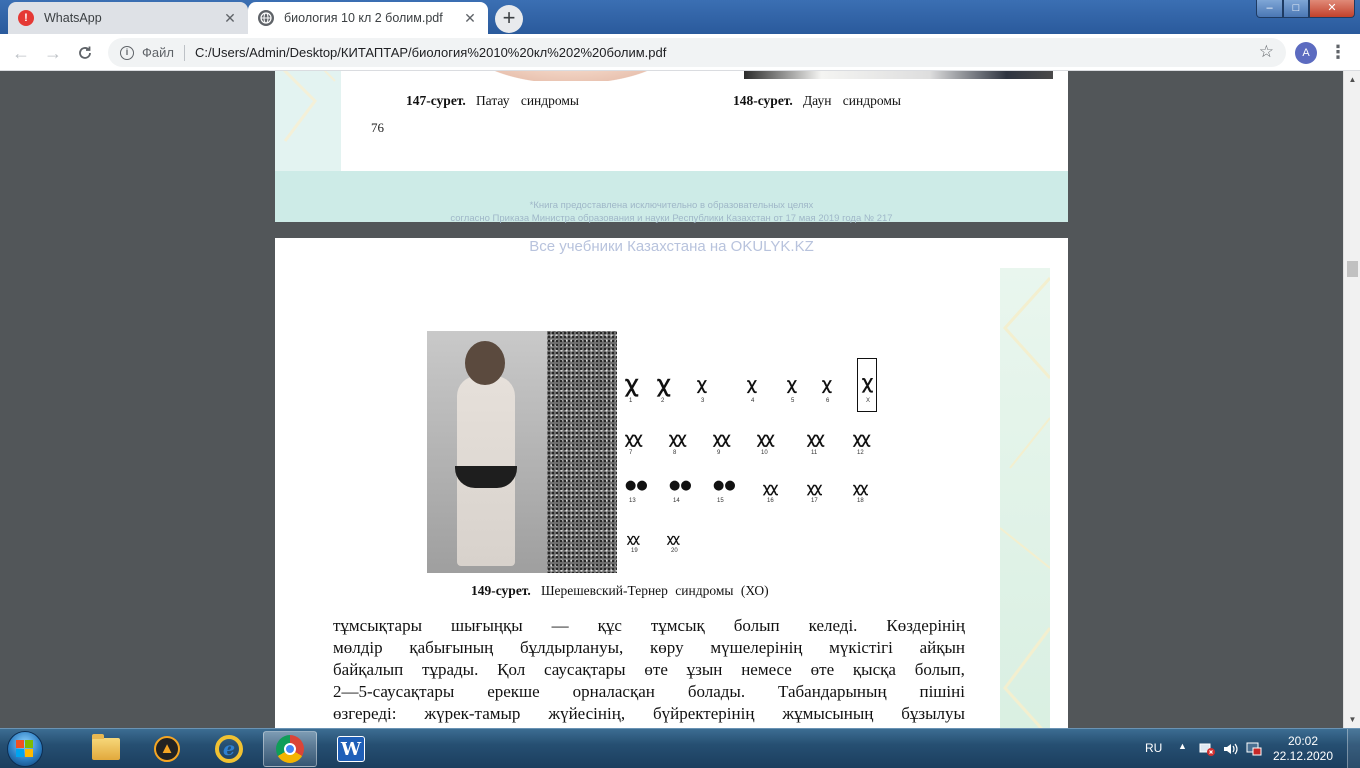 This screenshot has width=1360, height=768. I want to click on system-clock: 20:02 22.12.2020, so click(1303, 749).